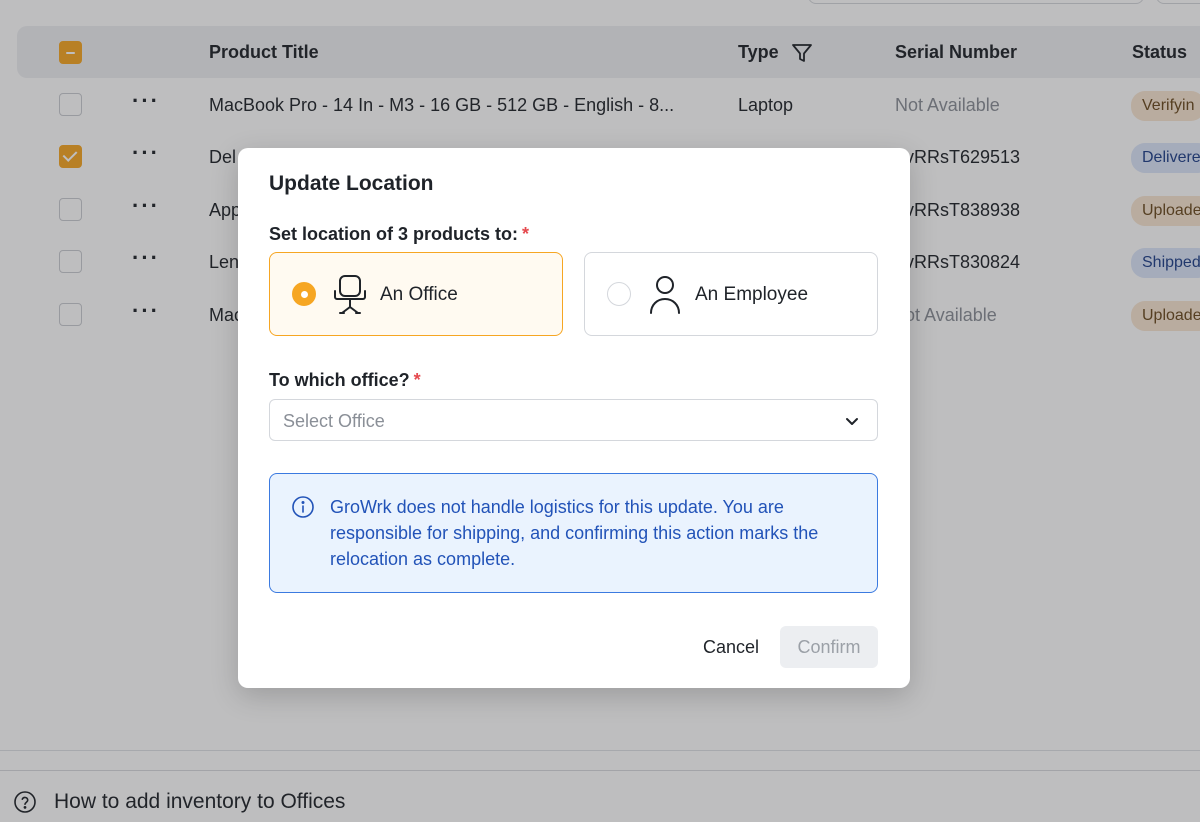 The image size is (1200, 822). I want to click on dialog-title: Update Location, so click(351, 183).